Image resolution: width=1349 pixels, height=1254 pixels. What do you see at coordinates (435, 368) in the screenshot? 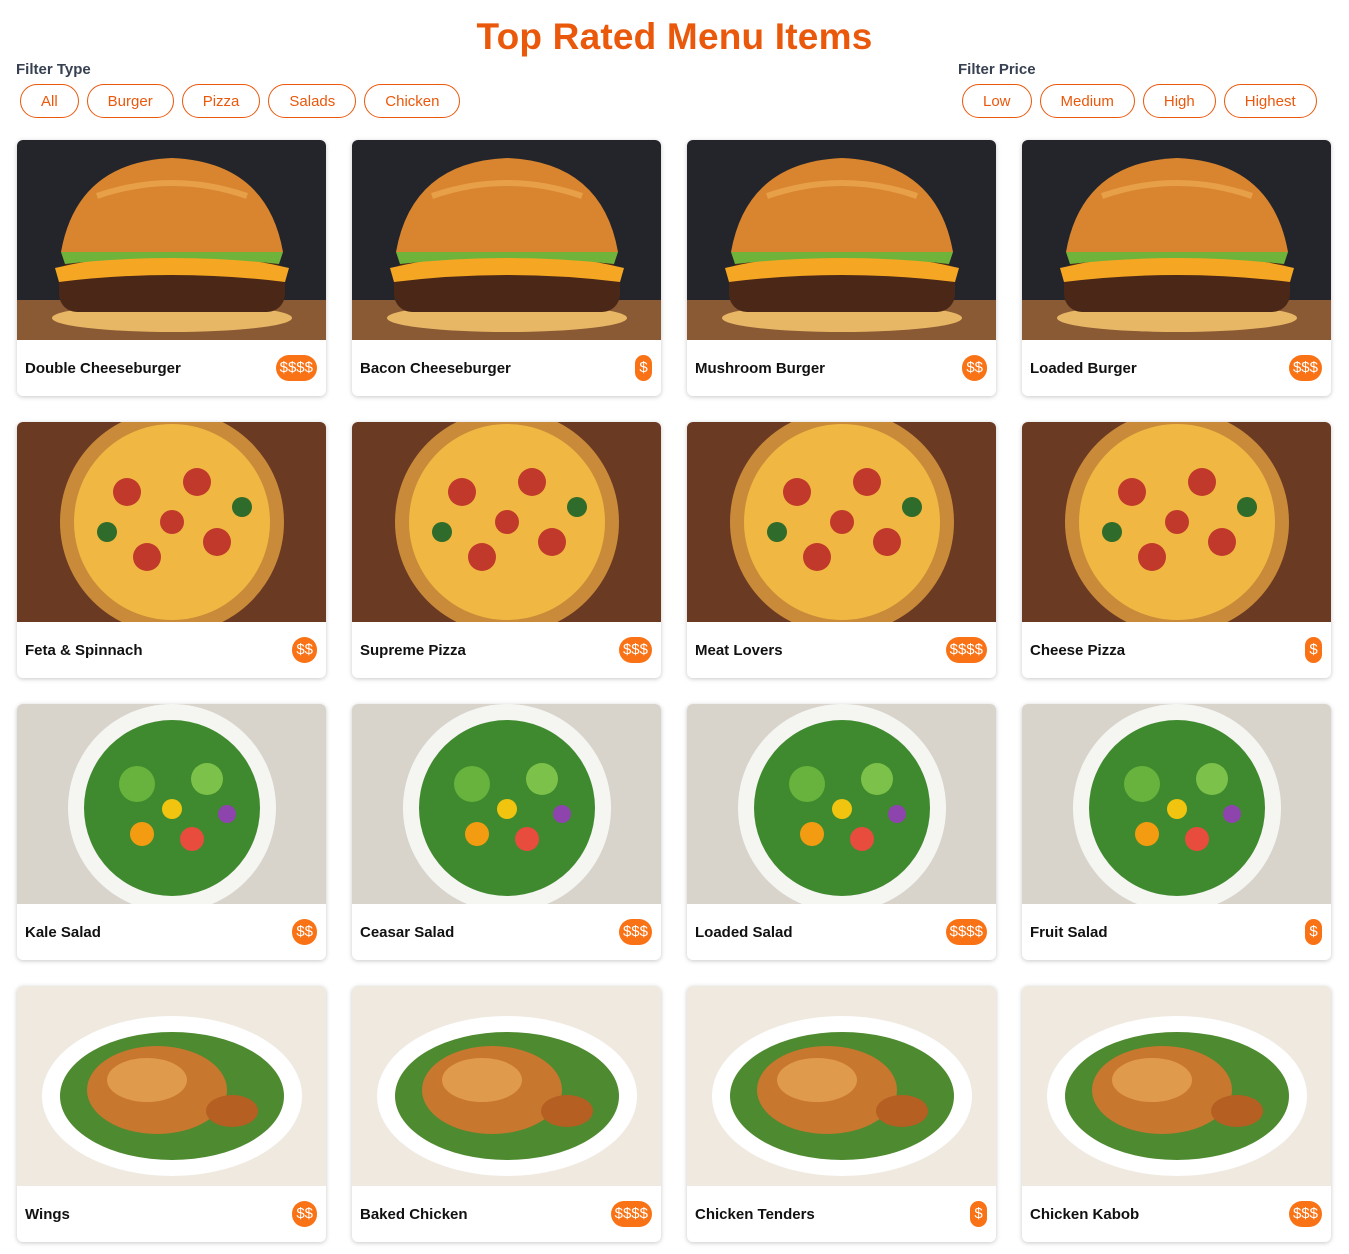
I see `menu-item-name: Bacon Cheeseburger` at bounding box center [435, 368].